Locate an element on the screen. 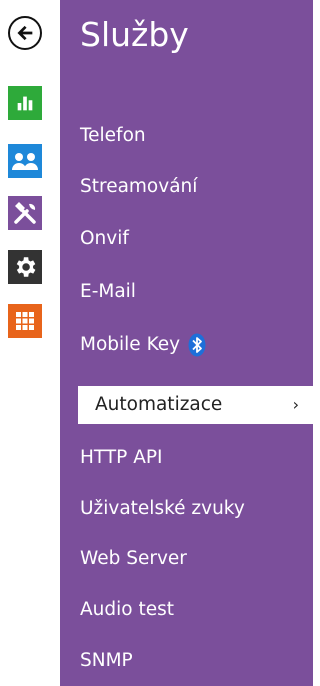 This screenshot has width=320, height=686. menu-item-label: Automatizace is located at coordinates (159, 404).